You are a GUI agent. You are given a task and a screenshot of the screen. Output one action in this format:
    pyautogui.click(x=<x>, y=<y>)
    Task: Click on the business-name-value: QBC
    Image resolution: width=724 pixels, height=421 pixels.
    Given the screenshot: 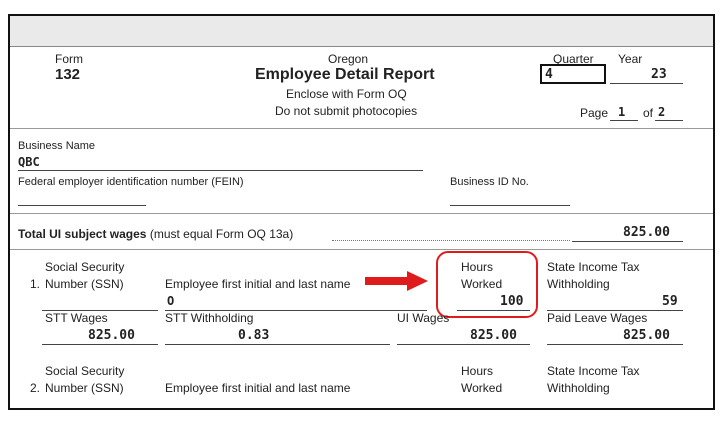 What is the action you would take?
    pyautogui.click(x=29, y=162)
    